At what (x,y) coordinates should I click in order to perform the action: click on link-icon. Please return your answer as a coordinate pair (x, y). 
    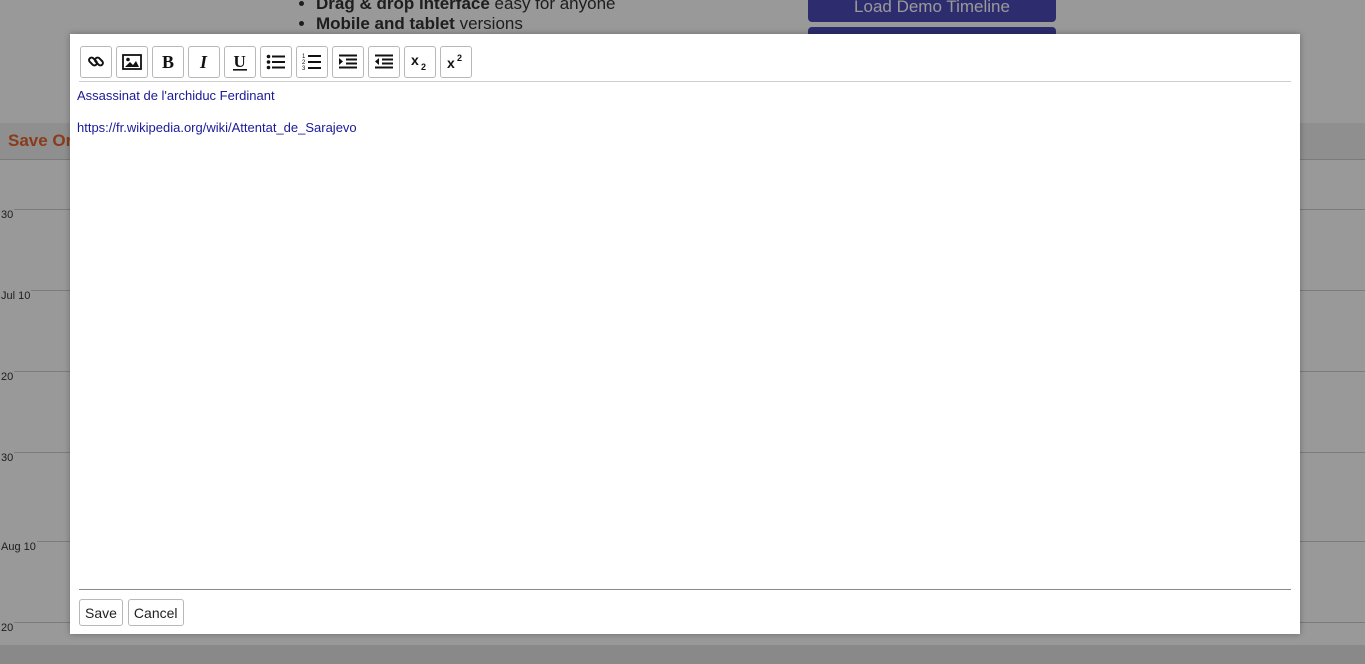
    Looking at the image, I should click on (96, 61).